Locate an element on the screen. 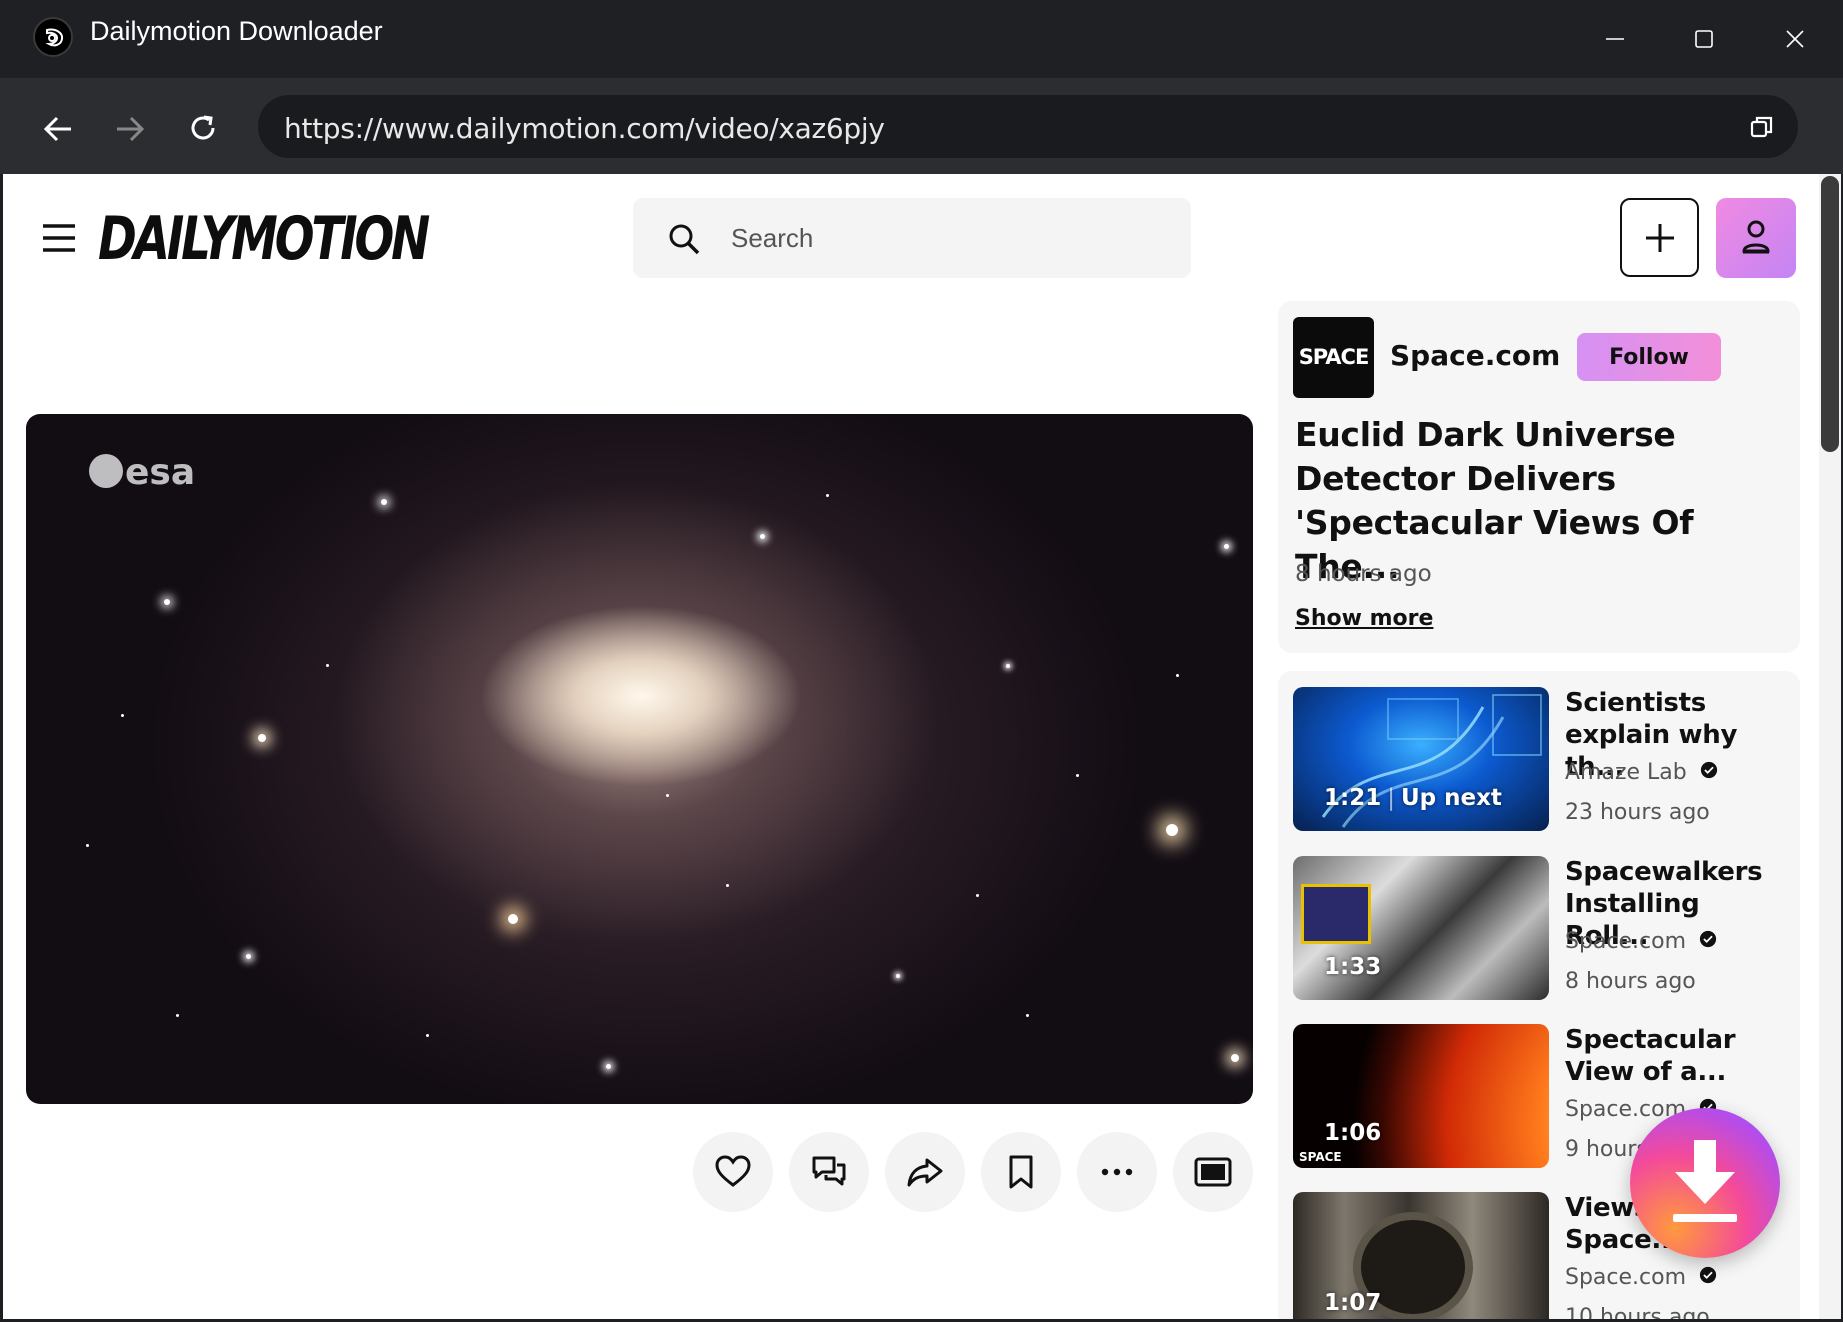 The height and width of the screenshot is (1322, 1843). bookmark-button is located at coordinates (1021, 1172).